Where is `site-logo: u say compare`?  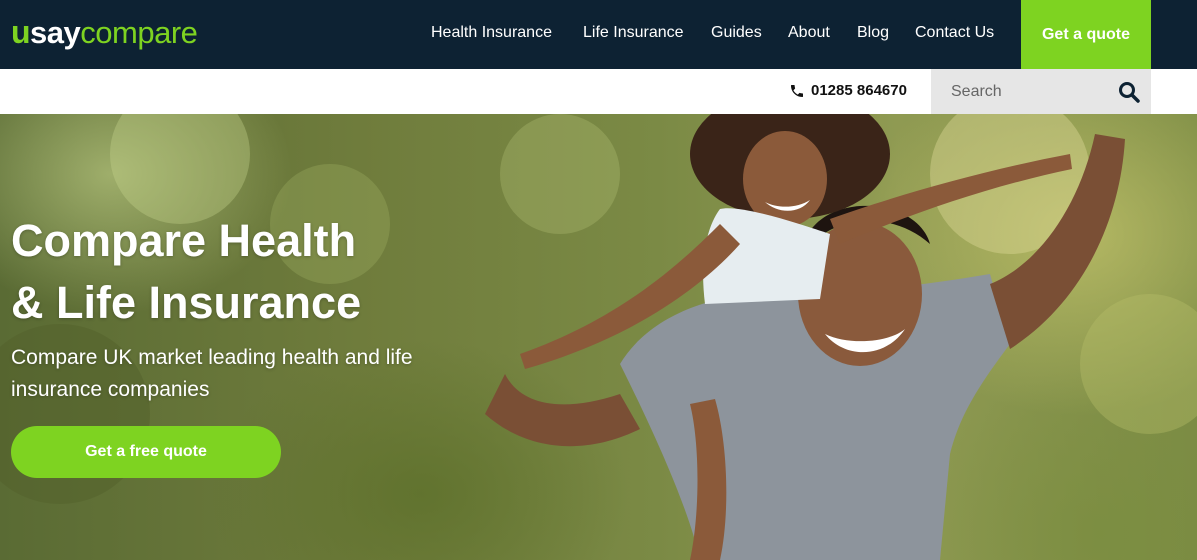
site-logo: u say compare is located at coordinates (104, 32).